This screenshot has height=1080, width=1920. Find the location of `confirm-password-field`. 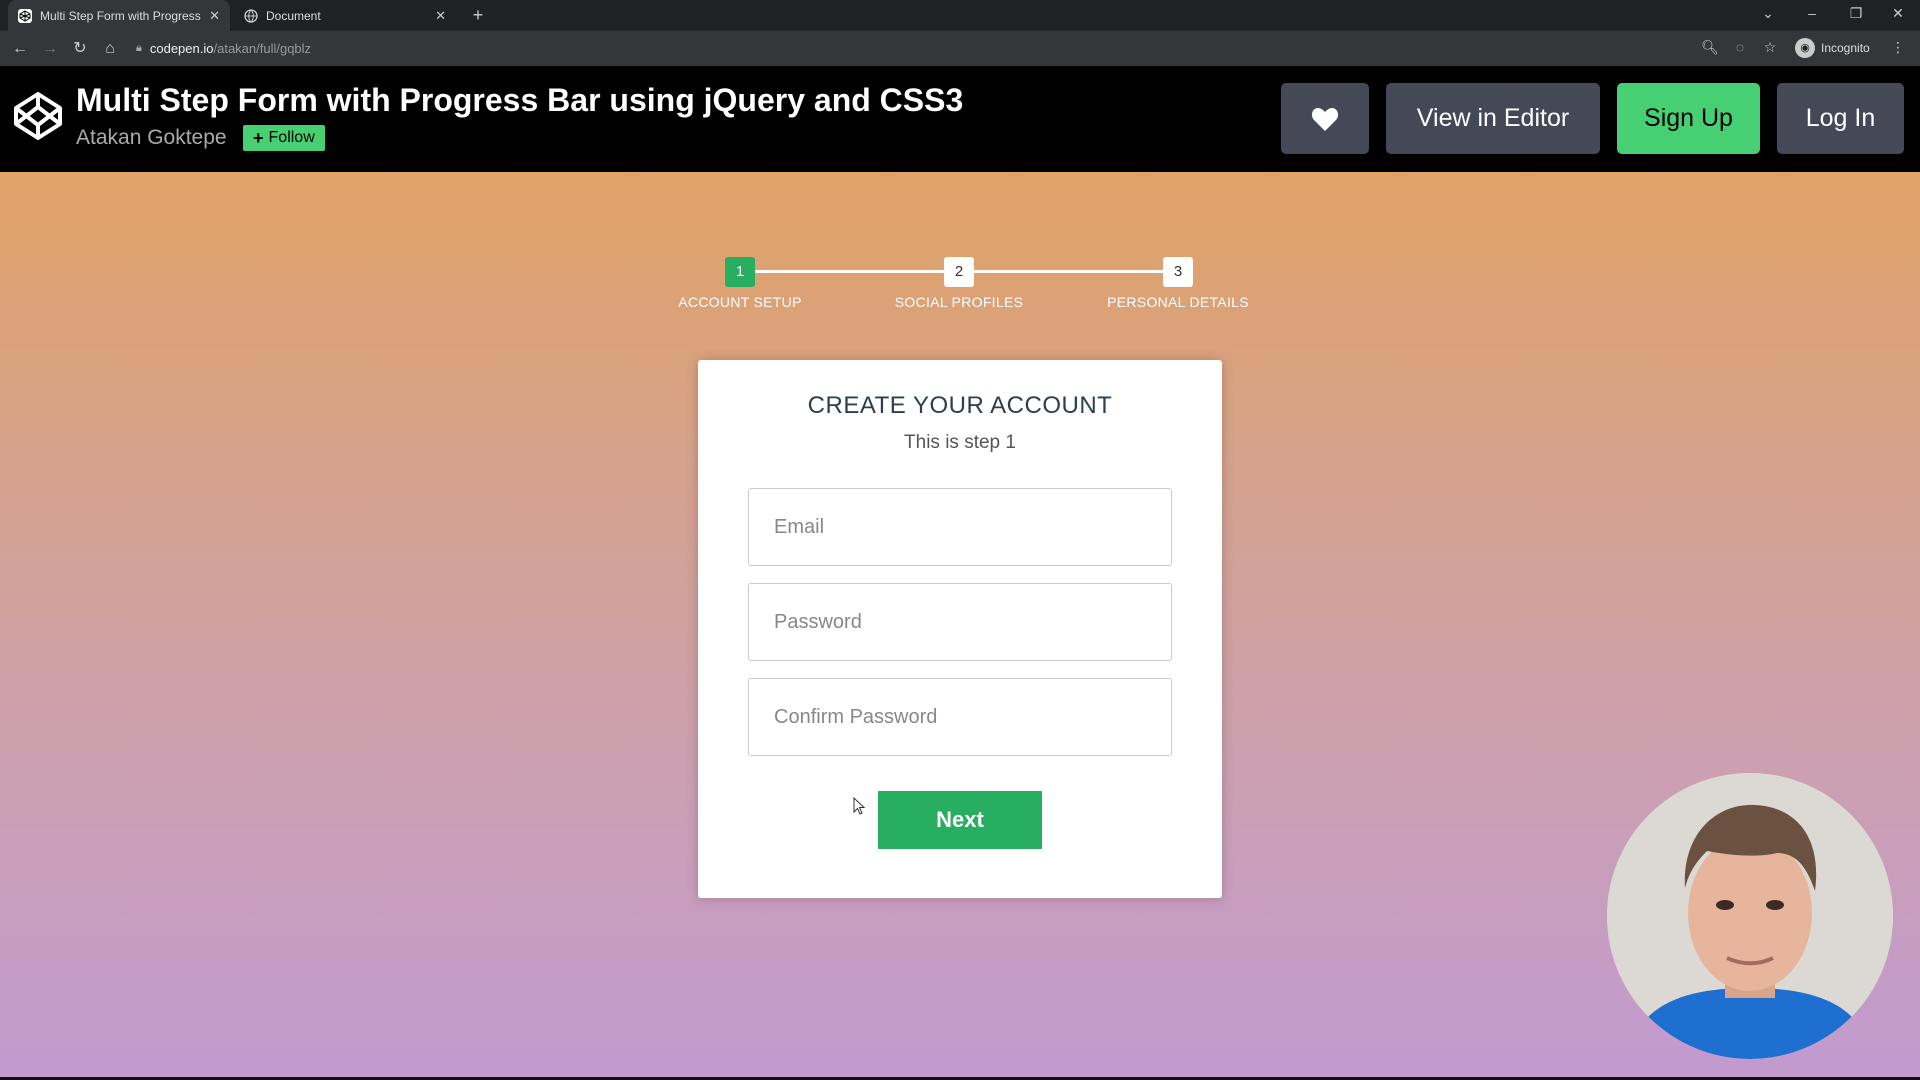

confirm-password-field is located at coordinates (960, 717).